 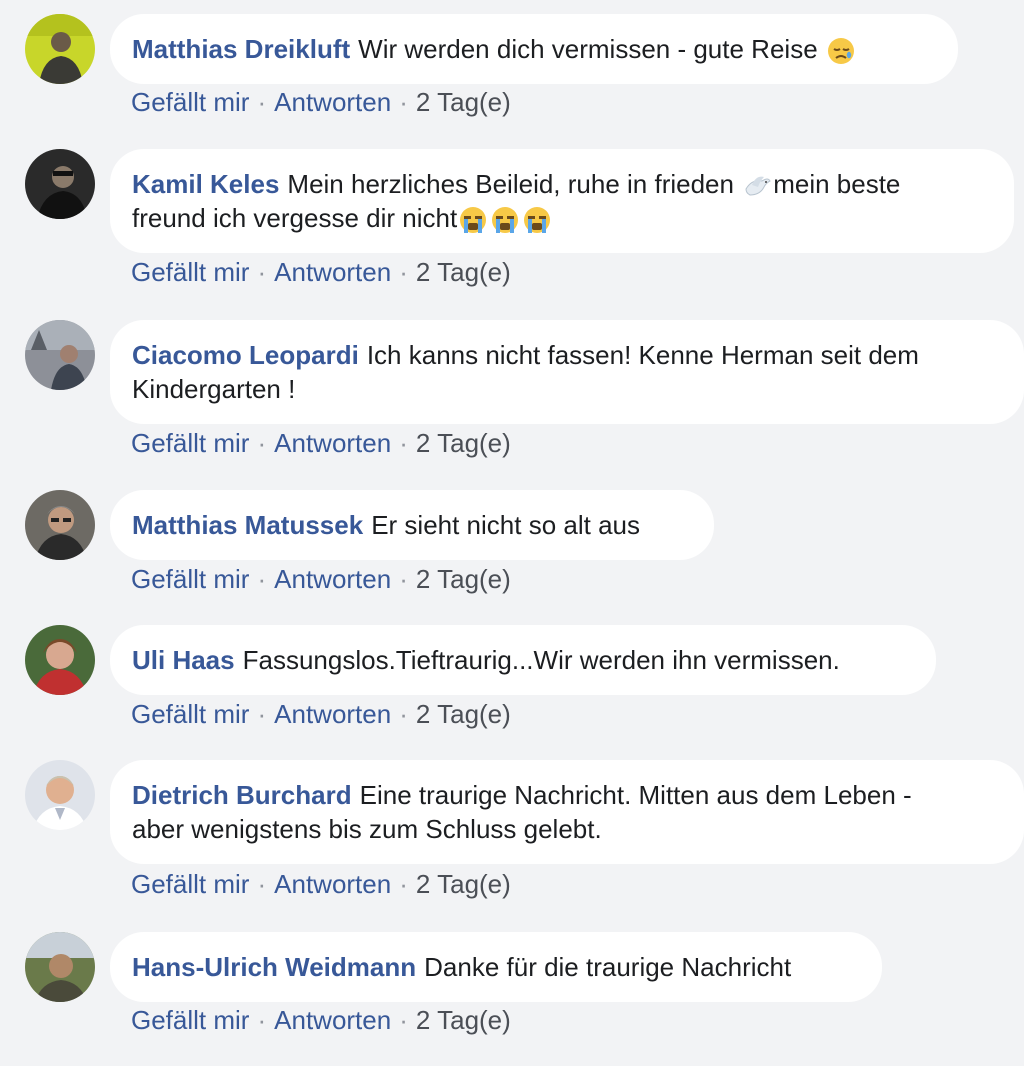 What do you see at coordinates (205, 184) in the screenshot?
I see `comment-author-link: Kamil Keles` at bounding box center [205, 184].